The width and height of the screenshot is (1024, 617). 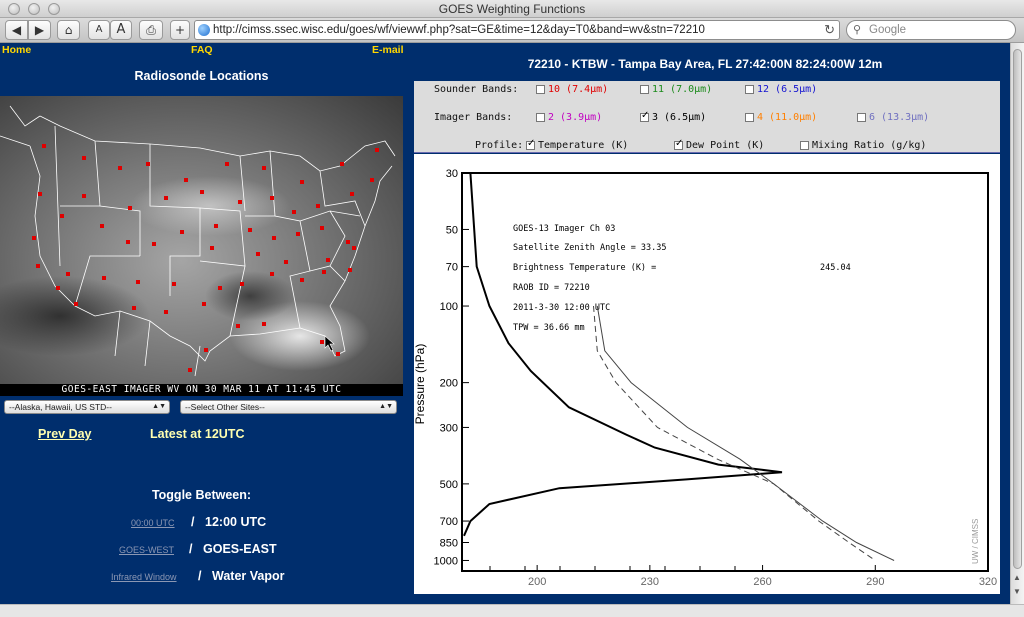 I want to click on region-select: --Alaska, Hawaii, US STD-- ▲▼, so click(x=87, y=407).